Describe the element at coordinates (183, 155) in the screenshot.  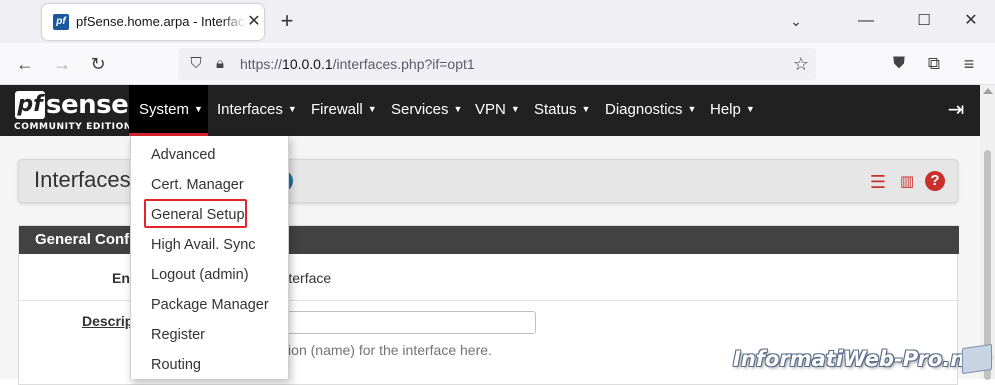
I see `dropdown-item-advanced: Advanced` at that location.